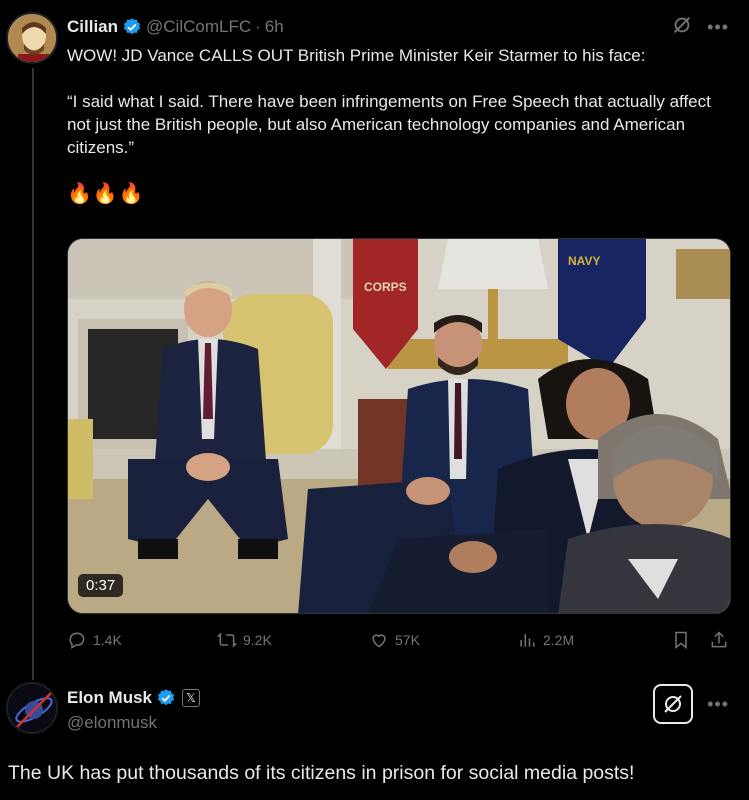 This screenshot has width=749, height=800. What do you see at coordinates (112, 723) in the screenshot?
I see `reply-author-handle: @elonmusk` at bounding box center [112, 723].